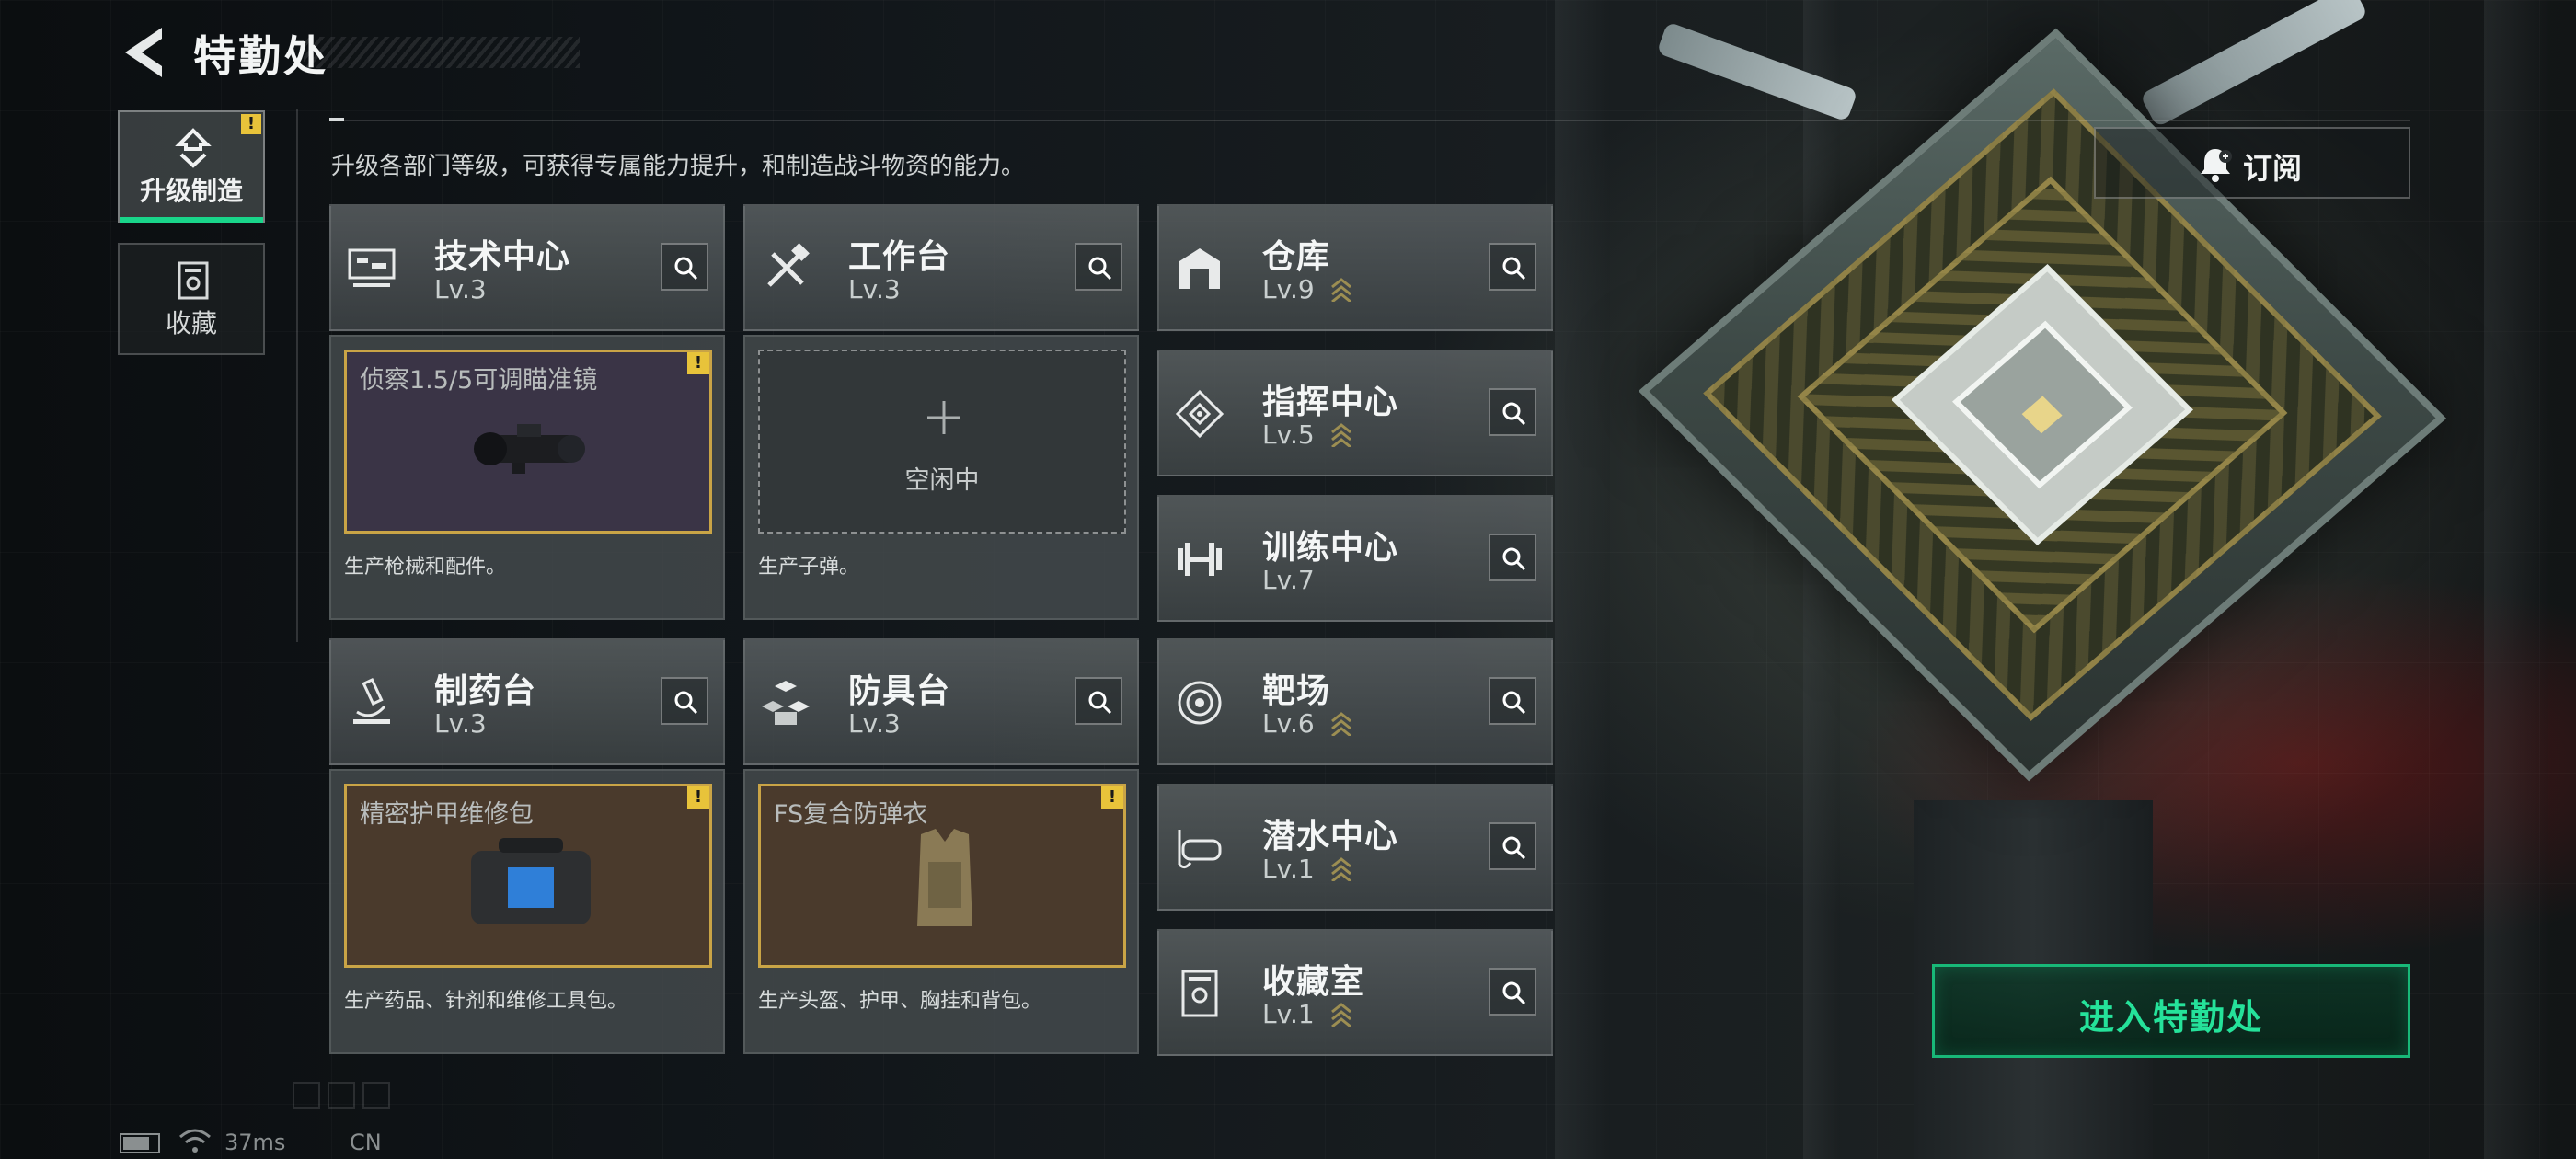 The width and height of the screenshot is (2576, 1159). What do you see at coordinates (1330, 402) in the screenshot?
I see `facility-name: 指挥中心` at bounding box center [1330, 402].